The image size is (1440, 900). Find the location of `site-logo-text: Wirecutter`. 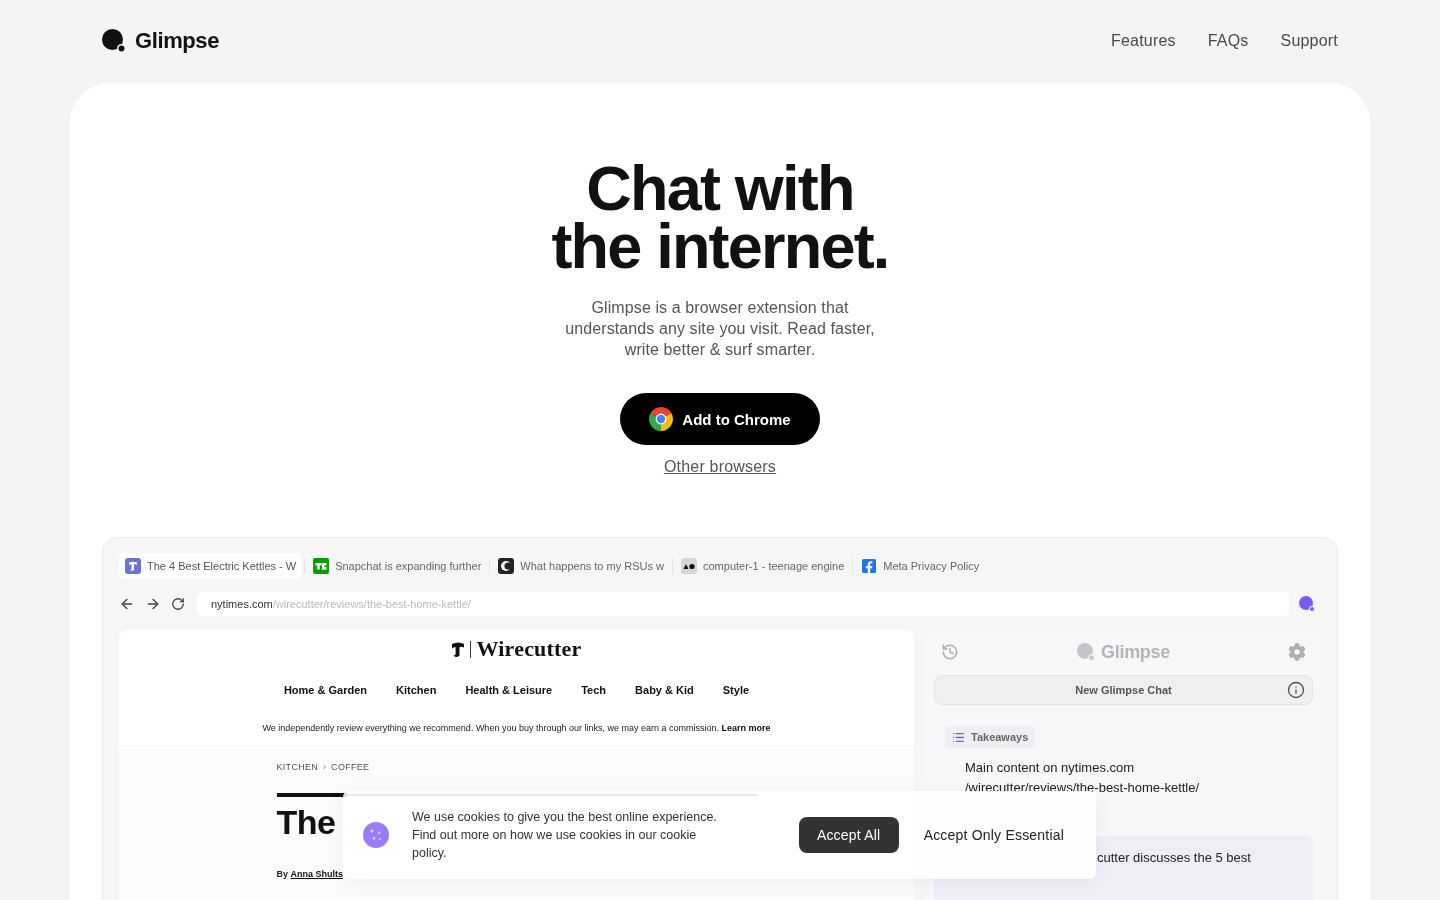

site-logo-text: Wirecutter is located at coordinates (529, 649).